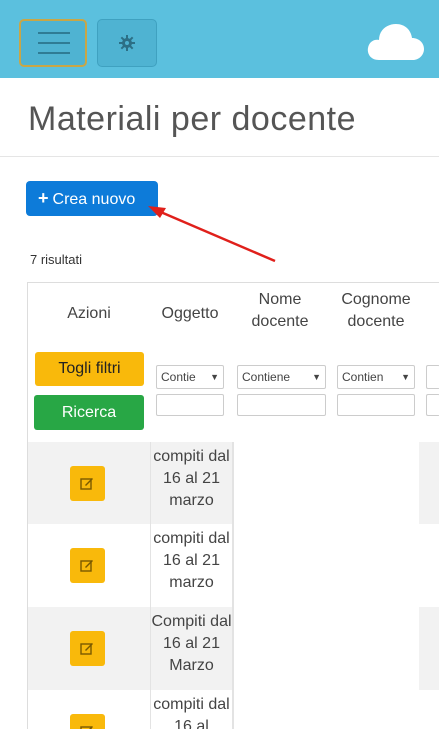 This screenshot has width=439, height=729. Describe the element at coordinates (376, 405) in the screenshot. I see `last-name-filter-input` at that location.